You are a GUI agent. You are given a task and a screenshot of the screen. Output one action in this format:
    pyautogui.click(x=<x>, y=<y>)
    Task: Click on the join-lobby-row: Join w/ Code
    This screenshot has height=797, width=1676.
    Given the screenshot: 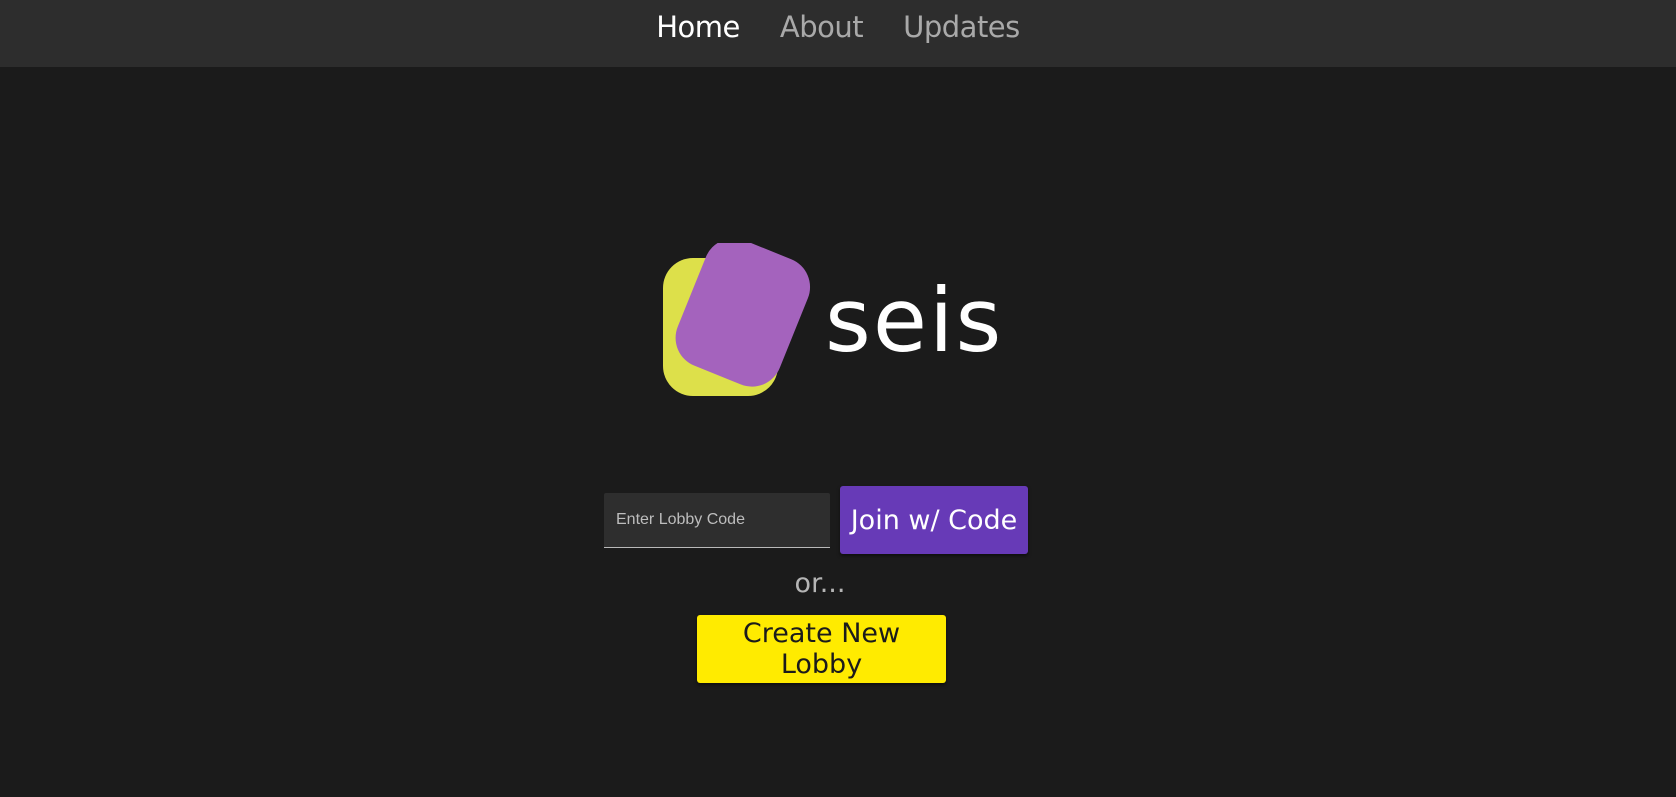 What is the action you would take?
    pyautogui.click(x=816, y=520)
    